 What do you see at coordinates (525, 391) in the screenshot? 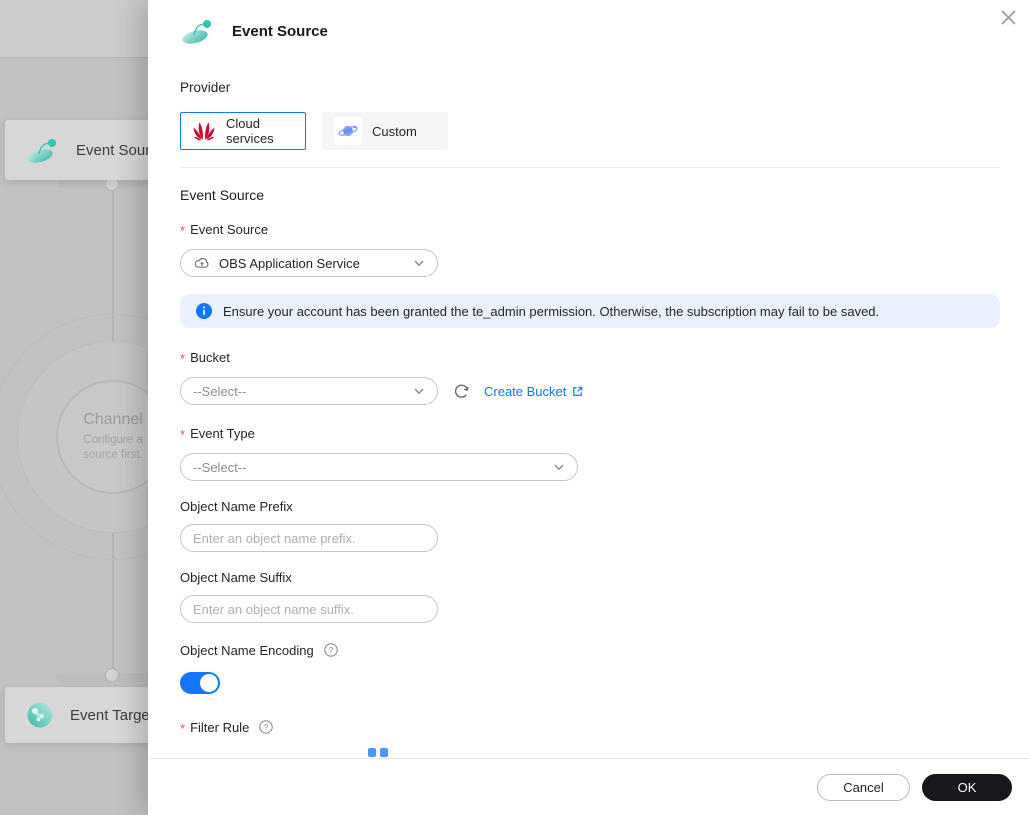
I see `create-bucket-link-label: Create Bucket` at bounding box center [525, 391].